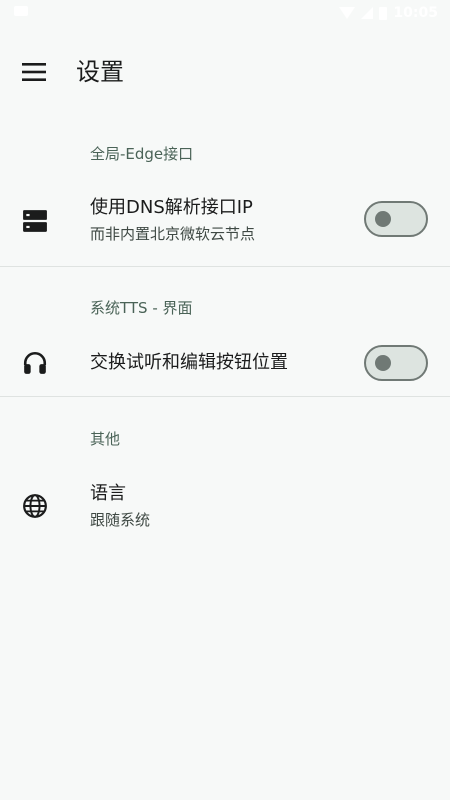 The width and height of the screenshot is (450, 800). What do you see at coordinates (120, 520) in the screenshot?
I see `pref-summary: 跟随系统` at bounding box center [120, 520].